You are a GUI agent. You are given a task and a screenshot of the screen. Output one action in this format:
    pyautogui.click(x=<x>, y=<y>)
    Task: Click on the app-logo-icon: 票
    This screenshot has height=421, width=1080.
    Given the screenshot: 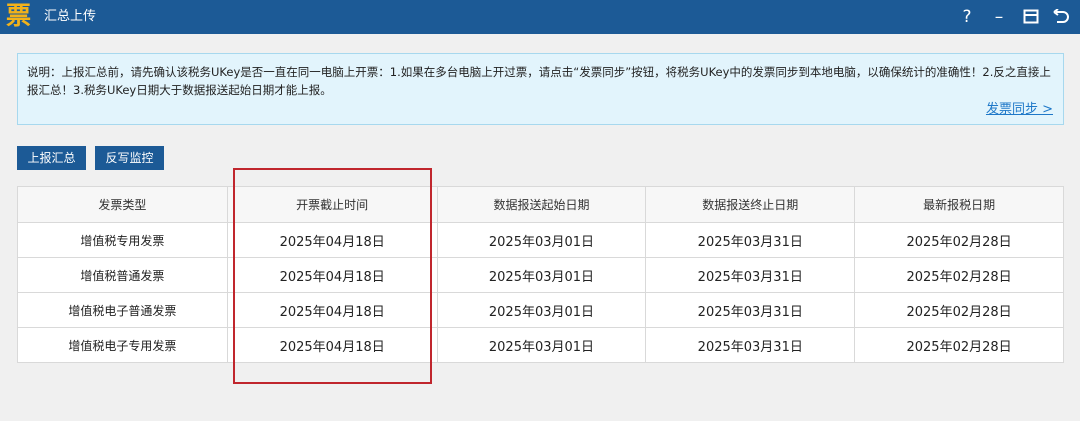 What is the action you would take?
    pyautogui.click(x=18, y=16)
    